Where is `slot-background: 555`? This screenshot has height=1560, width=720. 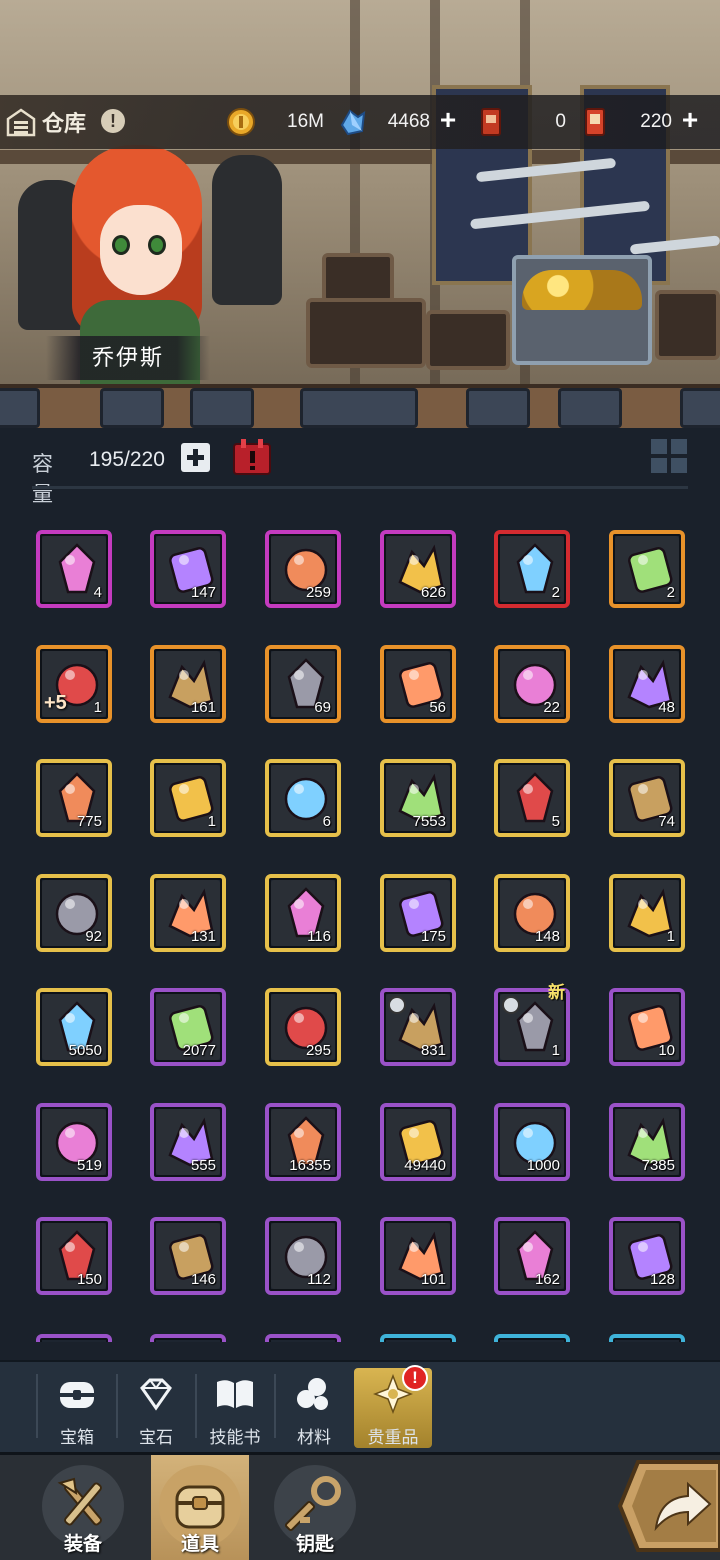
slot-background: 555 is located at coordinates (188, 1142).